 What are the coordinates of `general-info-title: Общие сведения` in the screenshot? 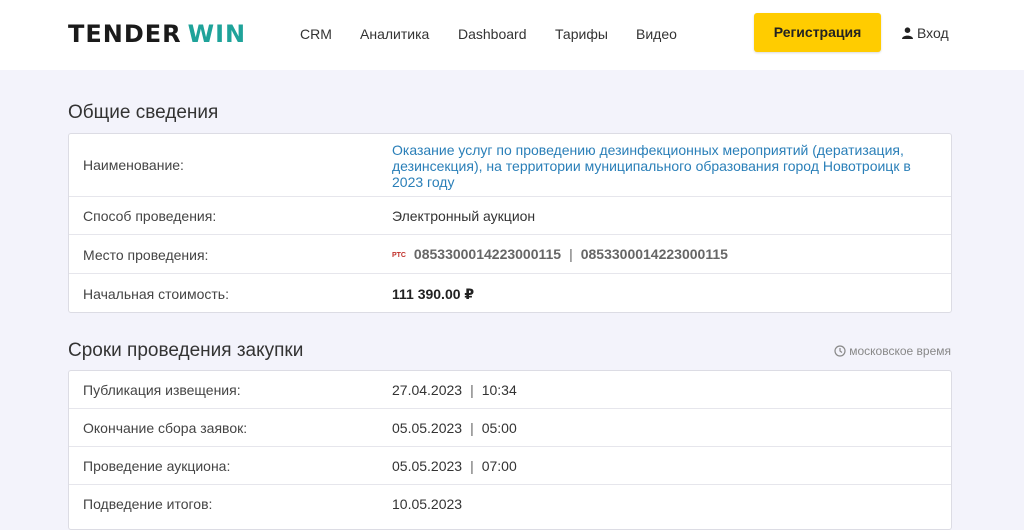 It's located at (143, 112).